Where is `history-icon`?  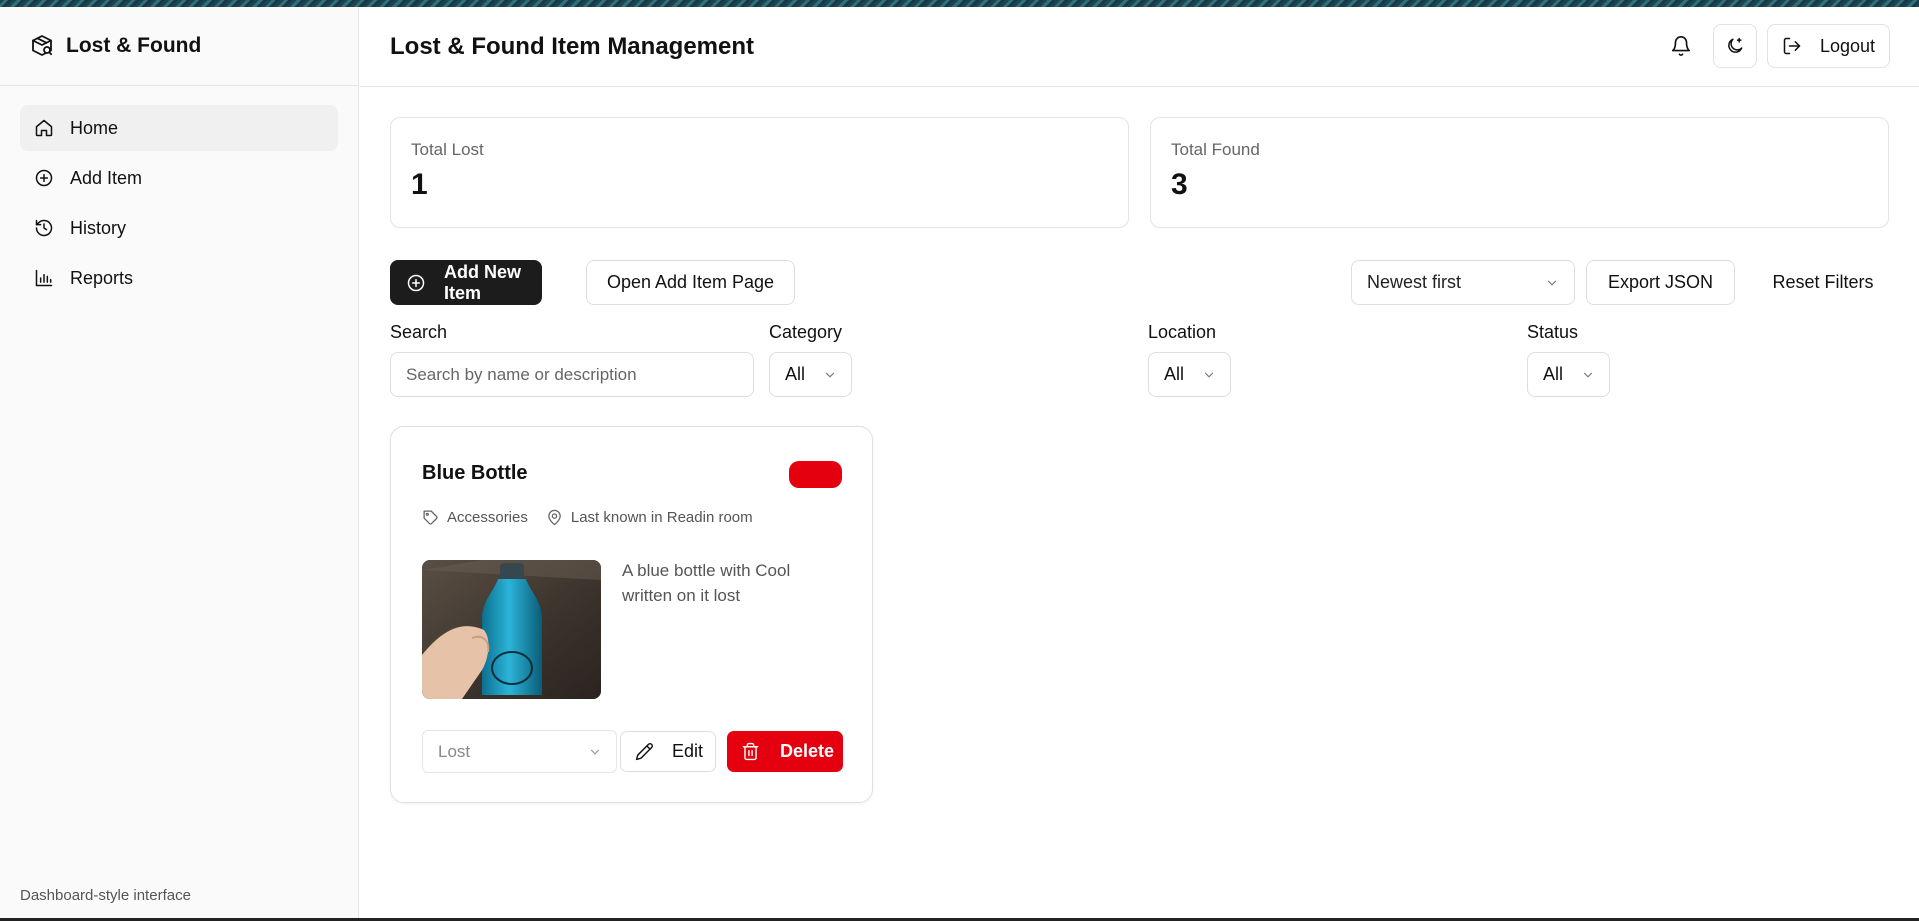
history-icon is located at coordinates (44, 228).